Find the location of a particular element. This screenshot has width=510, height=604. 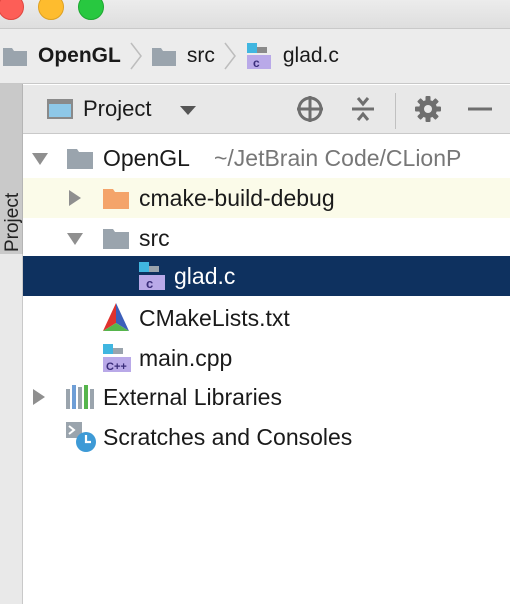

breadcrumb-label: glad.c is located at coordinates (310, 55).